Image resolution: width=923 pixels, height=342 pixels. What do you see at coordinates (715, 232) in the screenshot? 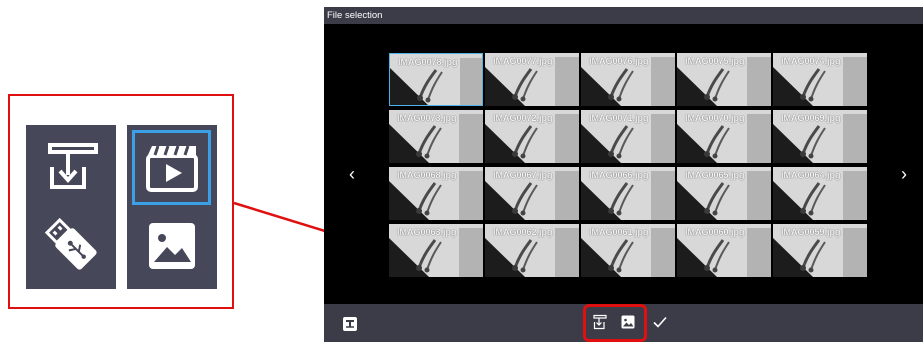
I see `file-name-label: IMAG0060.jpg` at bounding box center [715, 232].